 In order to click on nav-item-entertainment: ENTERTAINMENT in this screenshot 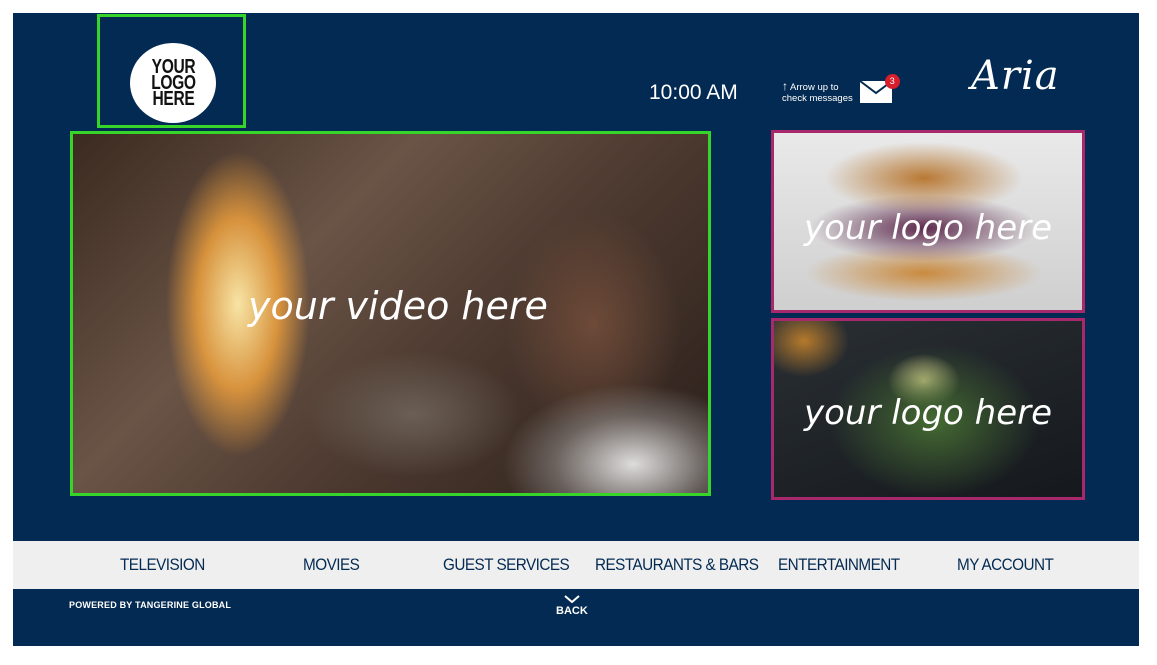, I will do `click(839, 565)`.